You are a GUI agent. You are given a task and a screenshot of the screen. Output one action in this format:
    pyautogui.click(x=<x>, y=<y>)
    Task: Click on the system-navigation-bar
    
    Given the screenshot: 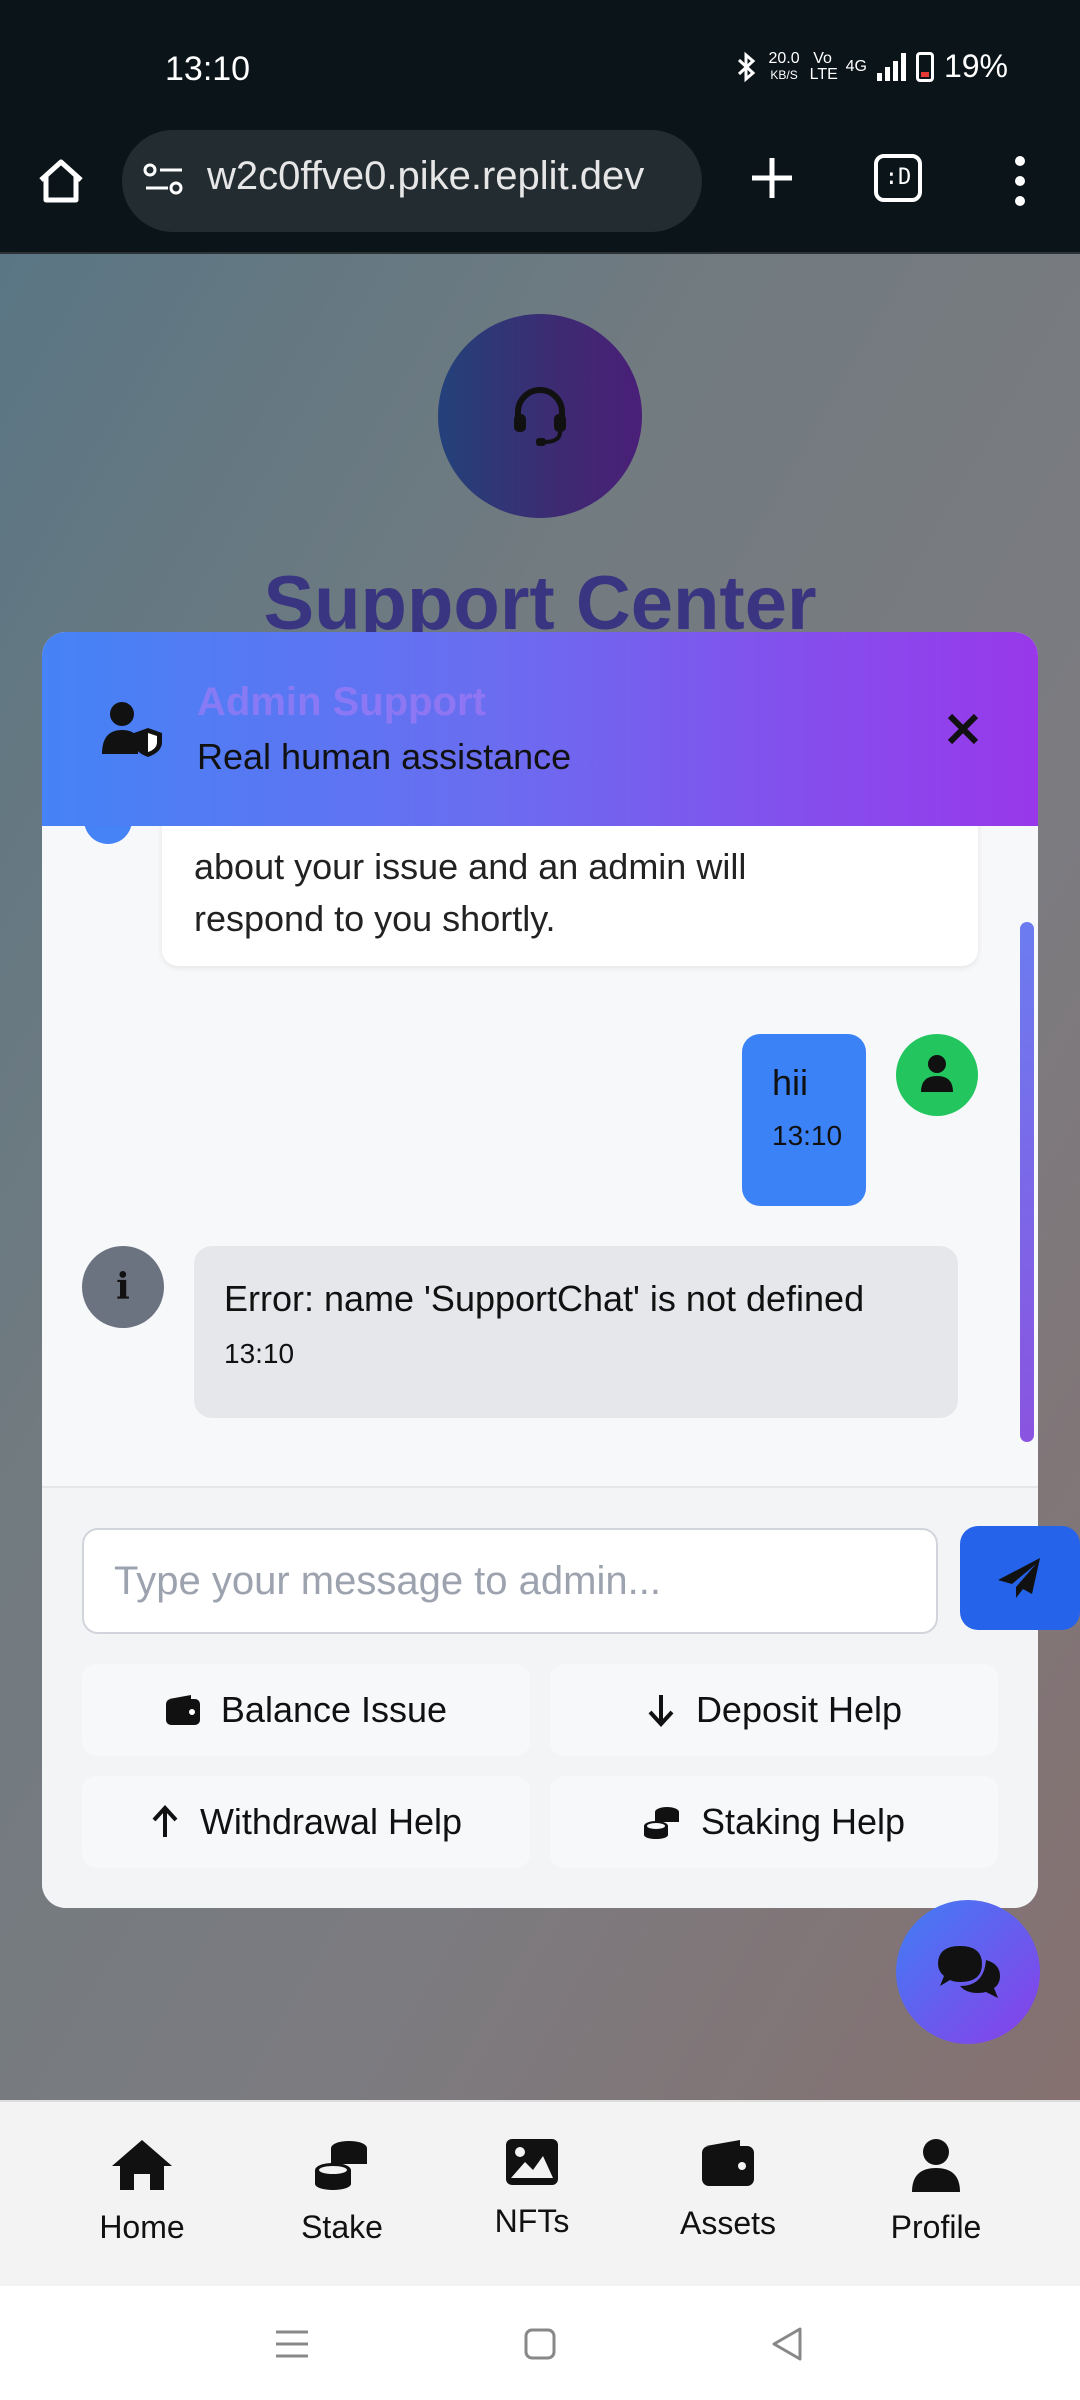 What is the action you would take?
    pyautogui.click(x=540, y=2343)
    